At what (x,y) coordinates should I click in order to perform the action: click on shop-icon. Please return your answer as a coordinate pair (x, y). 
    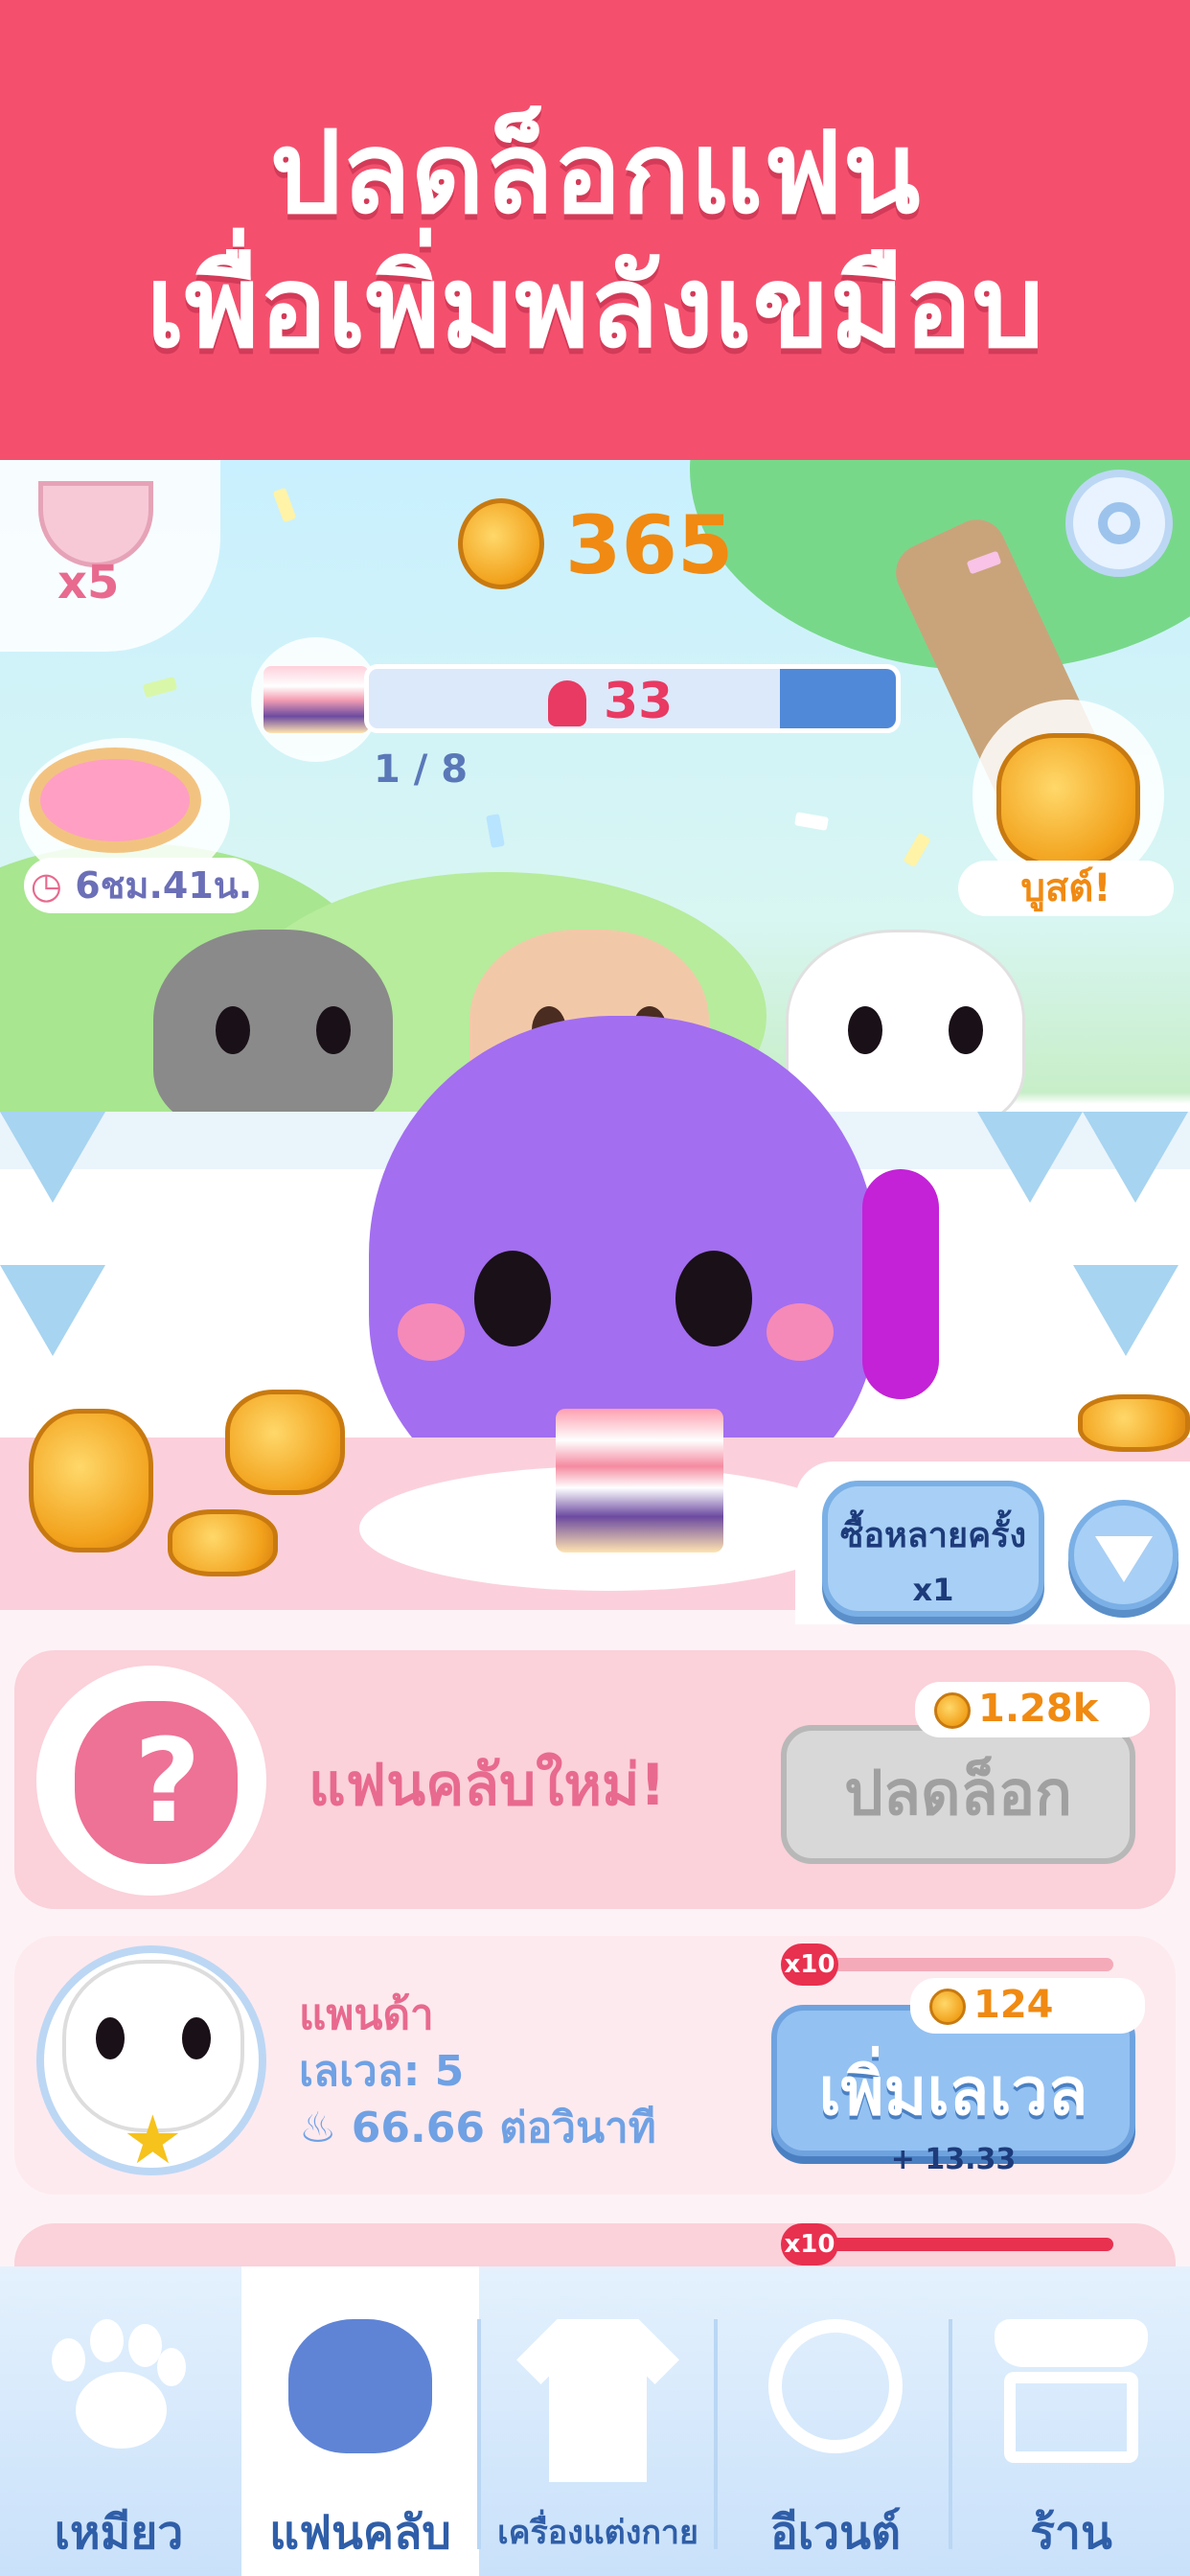
    Looking at the image, I should click on (1071, 2391).